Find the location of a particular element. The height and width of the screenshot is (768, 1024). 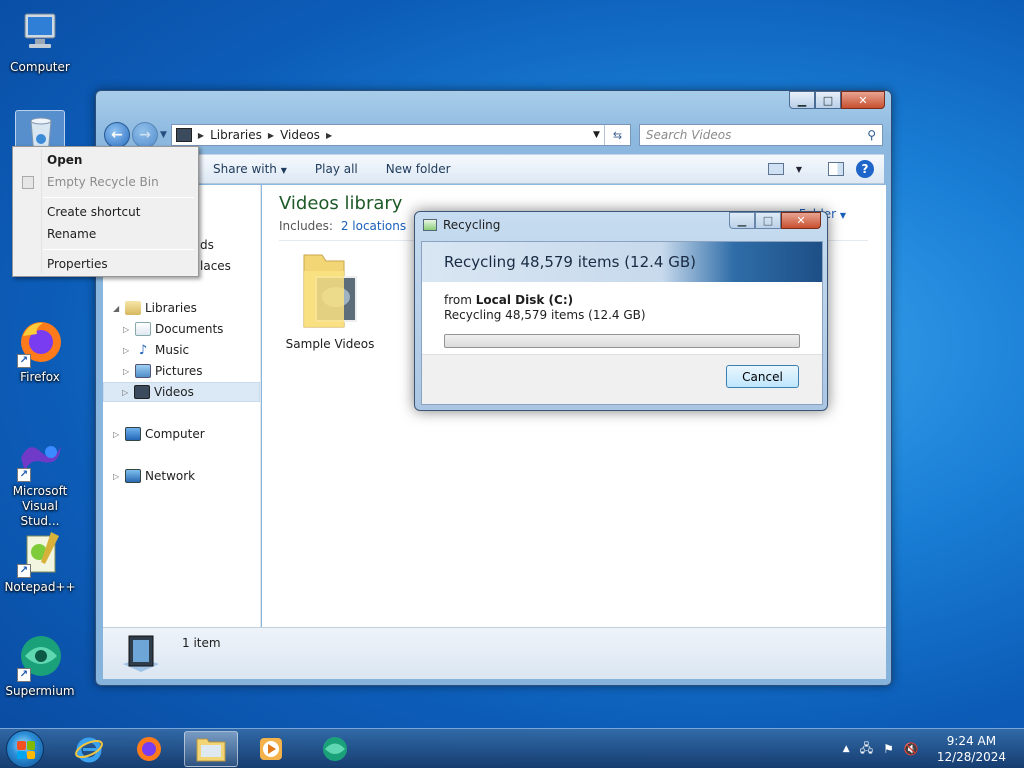

source-location: from Local Disk (C:) is located at coordinates (508, 300).